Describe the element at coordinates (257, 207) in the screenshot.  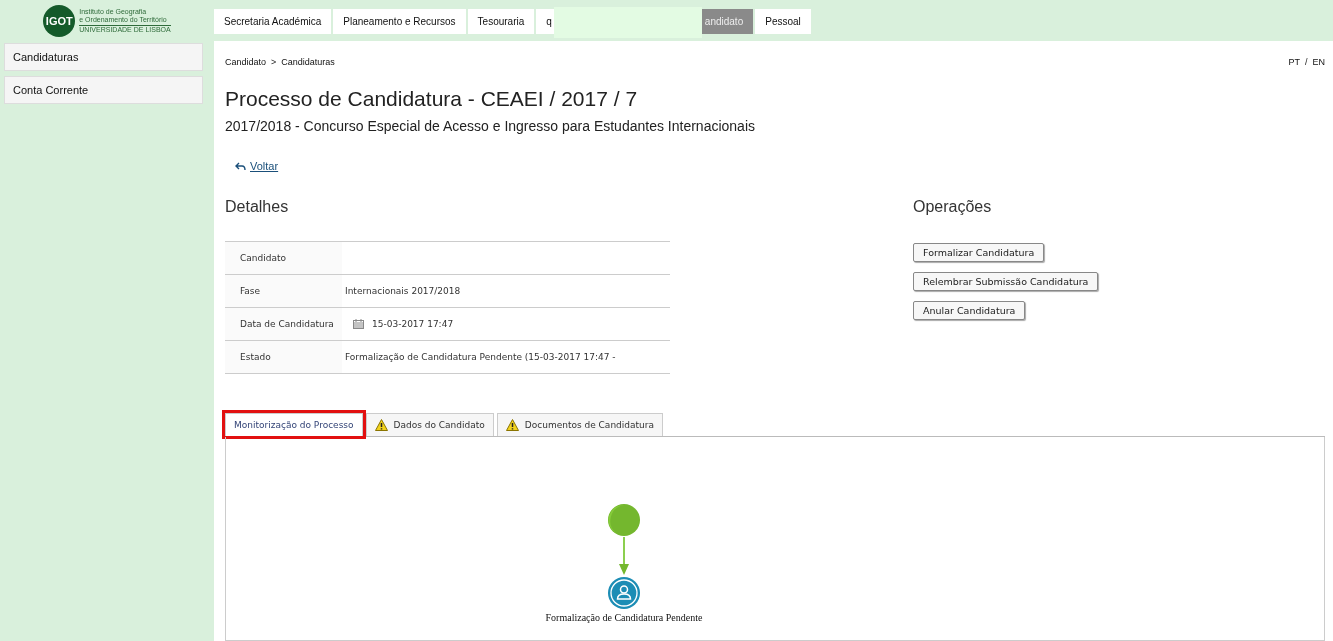
I see `section-heading: Detalhes` at that location.